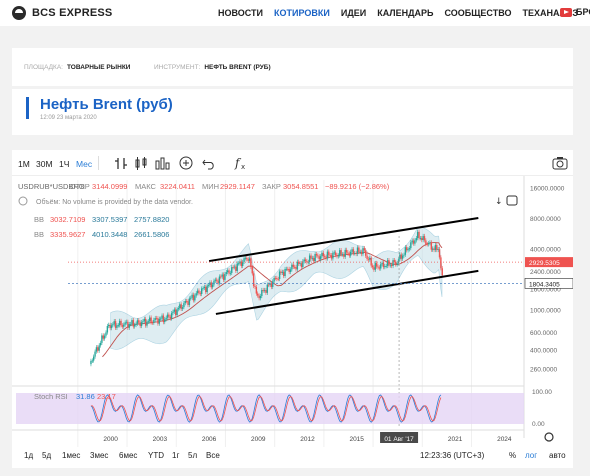 The width and height of the screenshot is (590, 476). Describe the element at coordinates (549, 437) in the screenshot. I see `settings-gear-icon` at that location.